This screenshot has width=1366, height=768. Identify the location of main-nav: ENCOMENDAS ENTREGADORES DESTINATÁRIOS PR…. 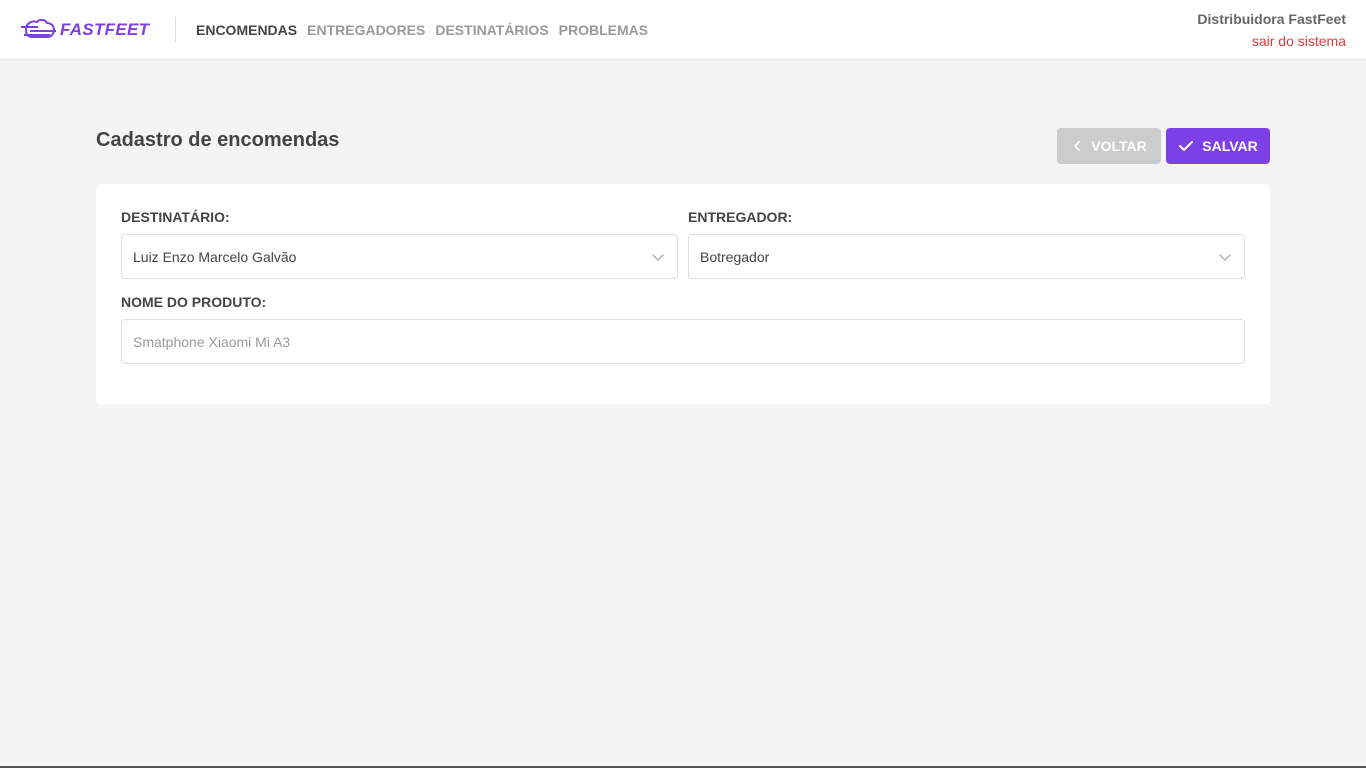
(422, 30).